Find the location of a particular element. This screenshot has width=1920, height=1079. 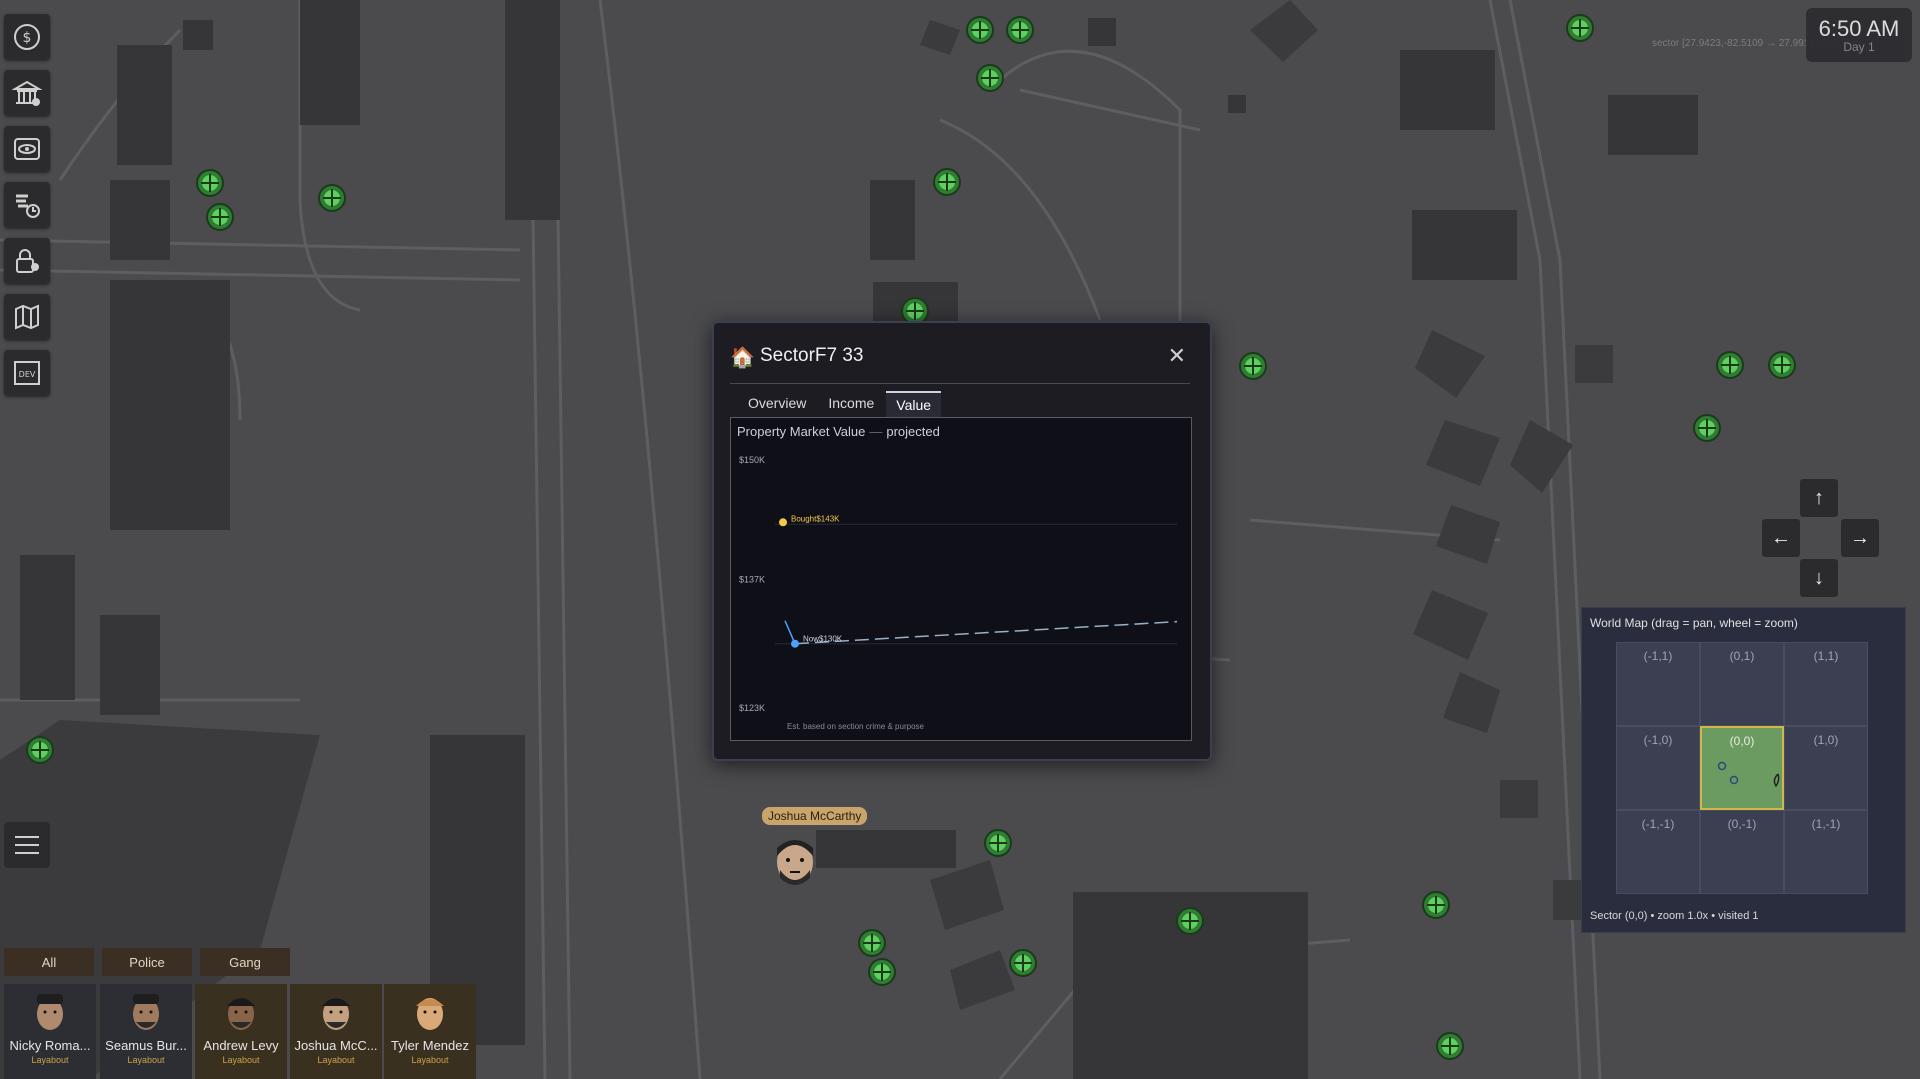

value-chart: $150K $137K $123K Bought$143K Now$130K is located at coordinates (958, 584).